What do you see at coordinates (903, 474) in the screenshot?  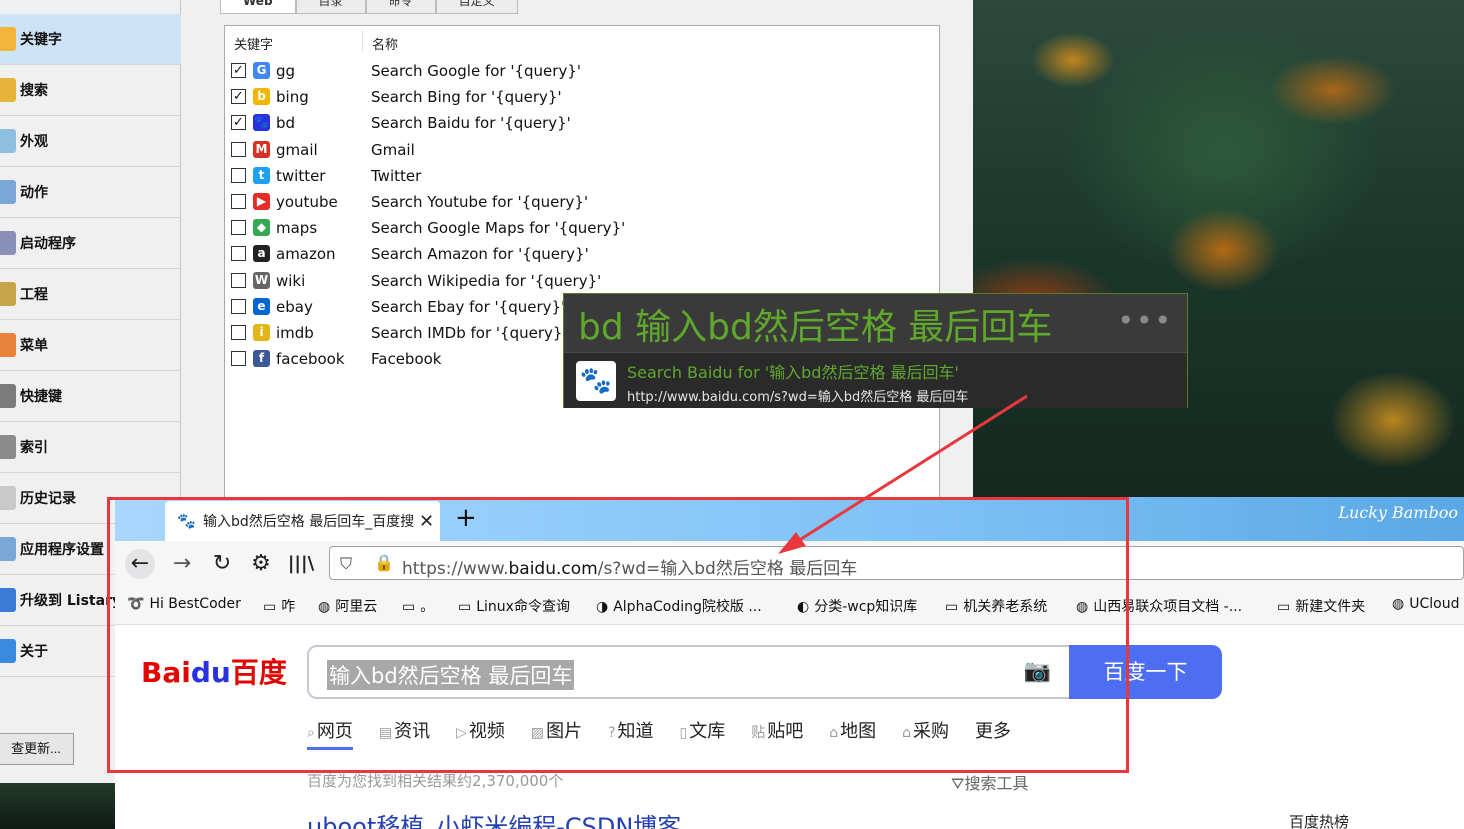 I see `annotation-arrow` at bounding box center [903, 474].